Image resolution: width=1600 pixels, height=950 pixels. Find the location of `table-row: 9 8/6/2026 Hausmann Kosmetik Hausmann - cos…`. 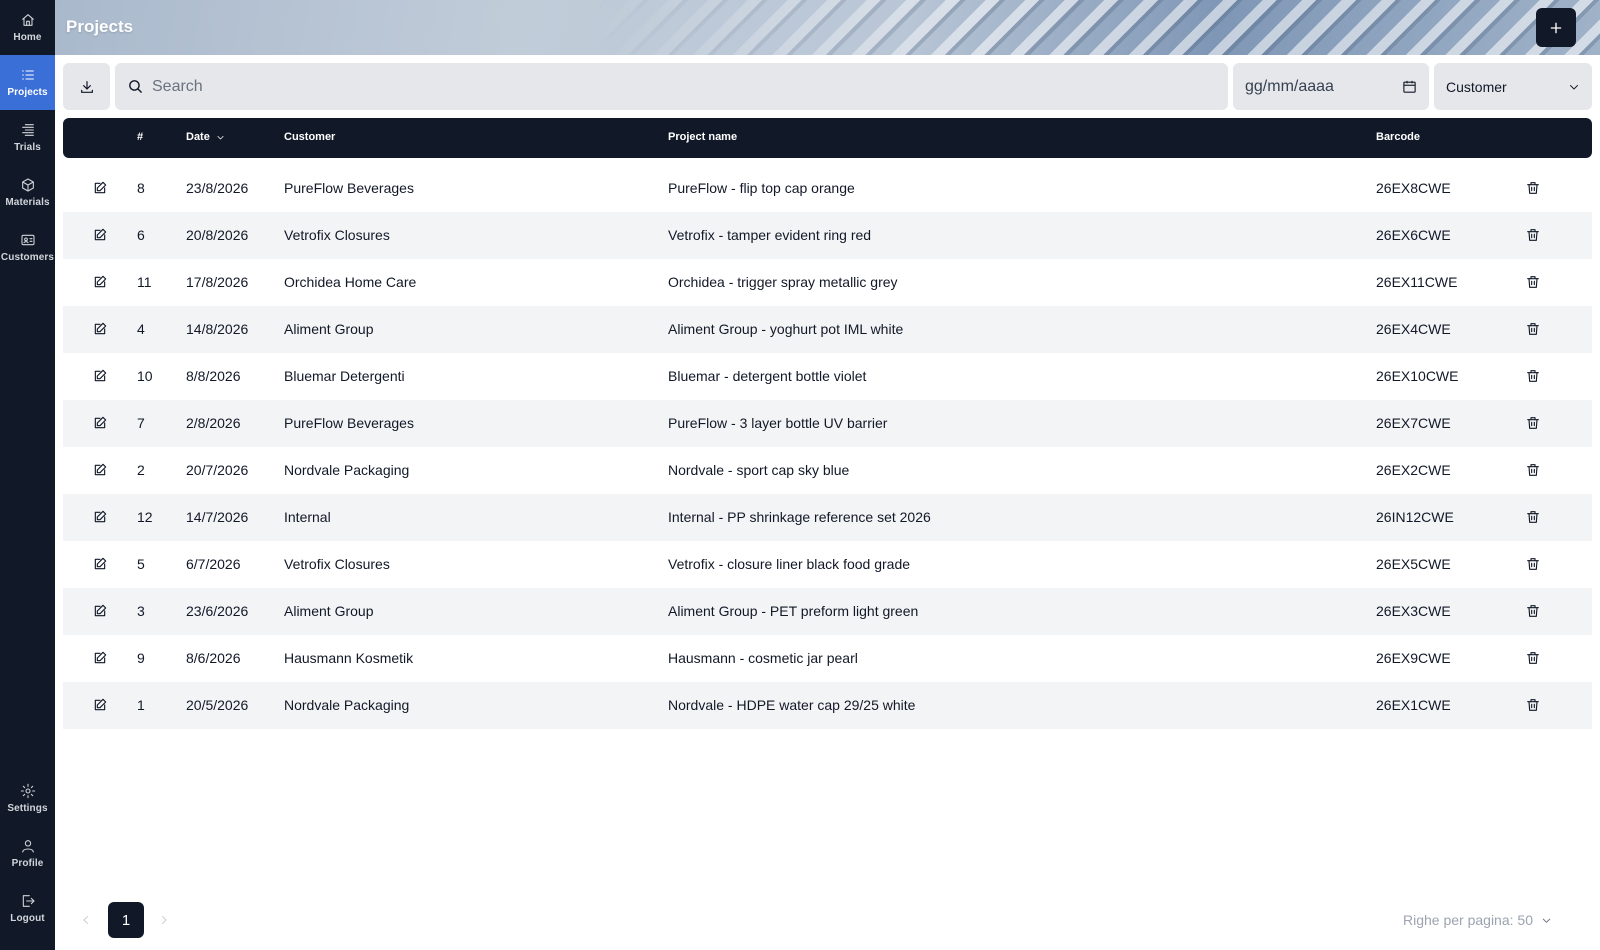

table-row: 9 8/6/2026 Hausmann Kosmetik Hausmann - cos… is located at coordinates (827, 658).